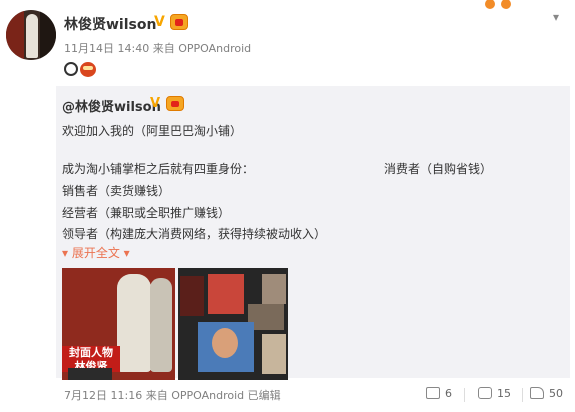 The image size is (575, 412). I want to click on like-icon, so click(537, 393).